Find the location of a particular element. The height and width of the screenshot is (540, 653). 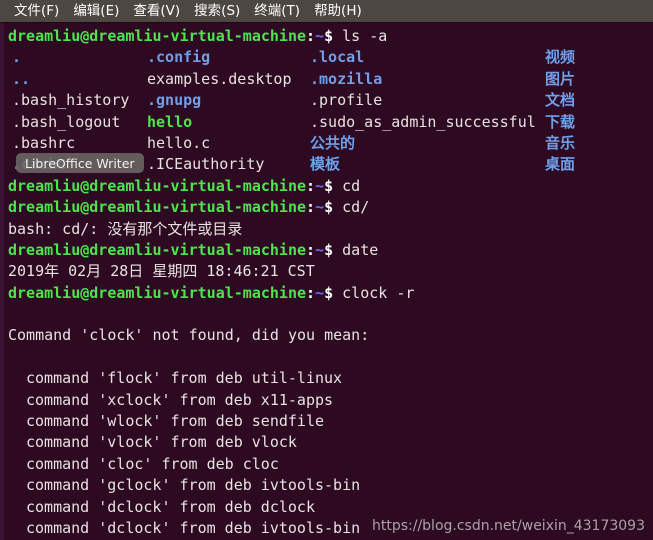

ls-entry: 桌面 is located at coordinates (560, 164).